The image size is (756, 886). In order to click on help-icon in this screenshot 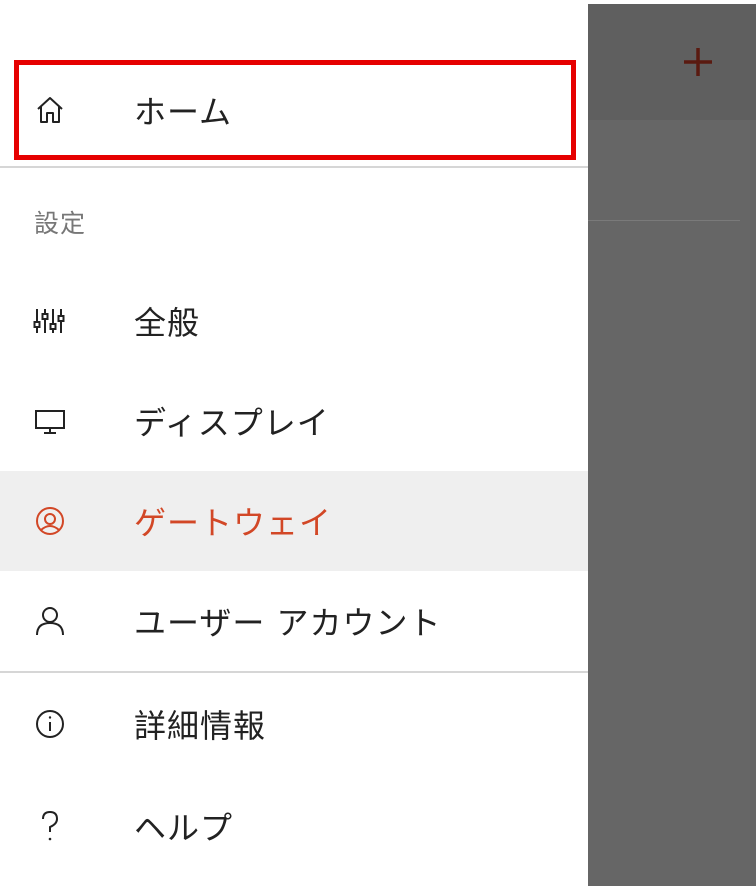, I will do `click(50, 826)`.